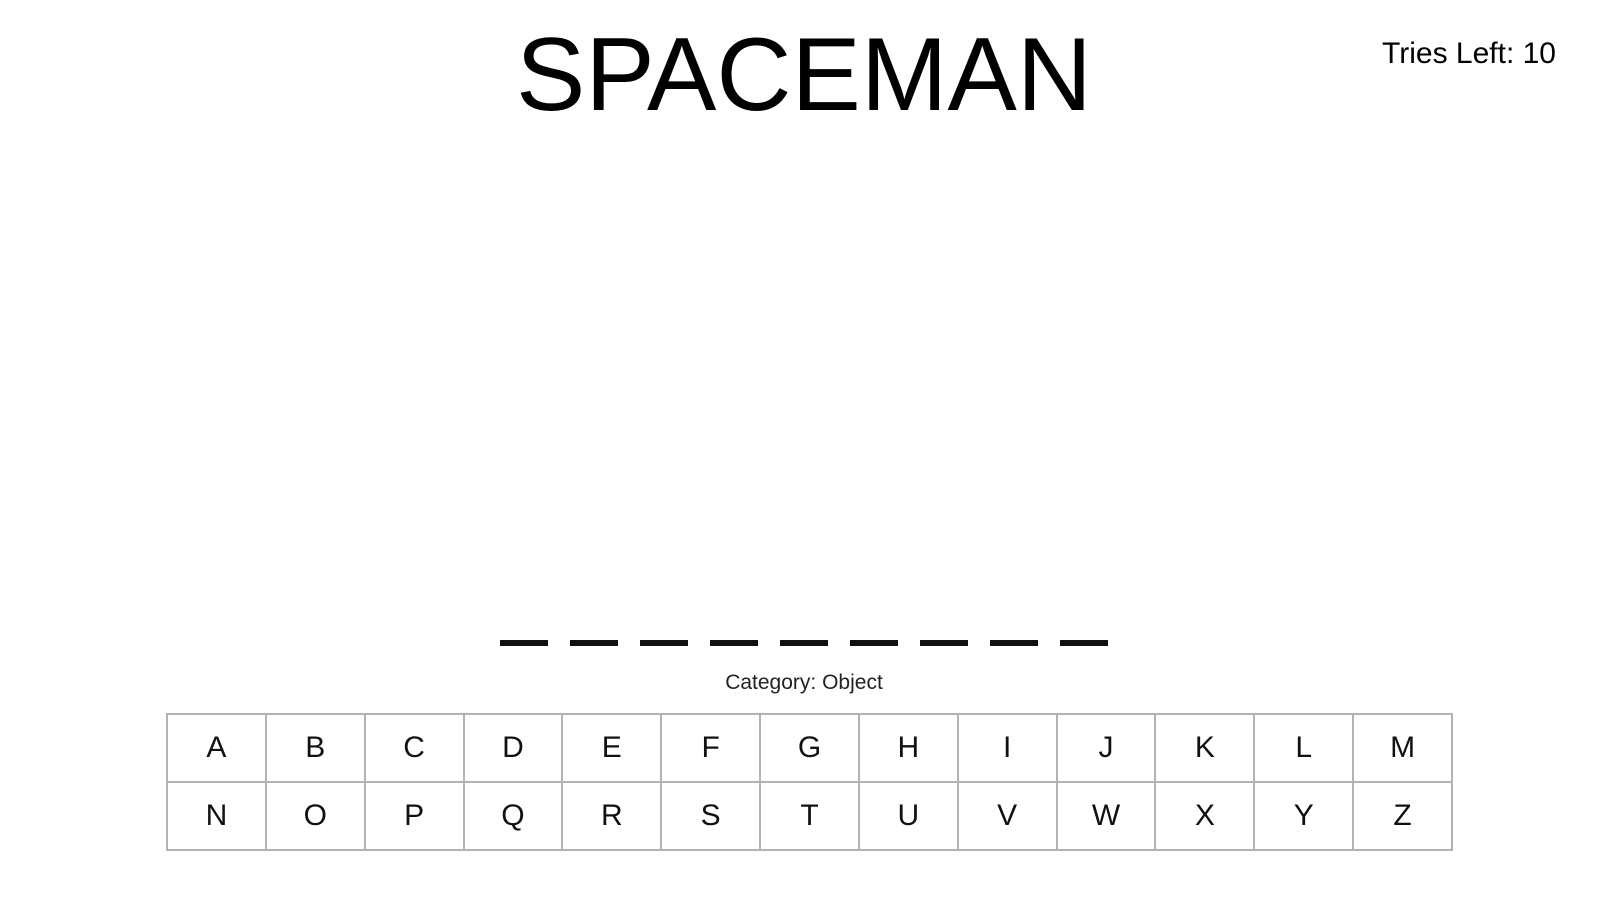 Image resolution: width=1608 pixels, height=905 pixels. What do you see at coordinates (1304, 748) in the screenshot?
I see `letter-key-l: L` at bounding box center [1304, 748].